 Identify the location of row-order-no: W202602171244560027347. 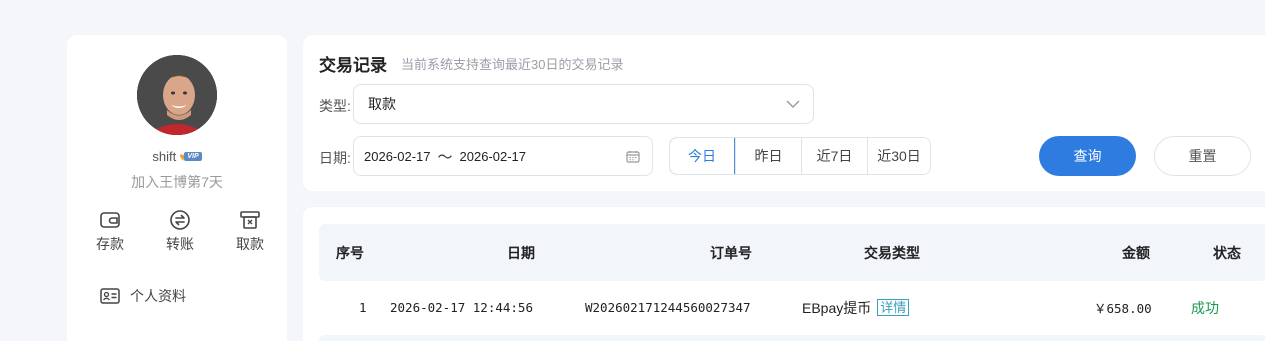
(668, 307).